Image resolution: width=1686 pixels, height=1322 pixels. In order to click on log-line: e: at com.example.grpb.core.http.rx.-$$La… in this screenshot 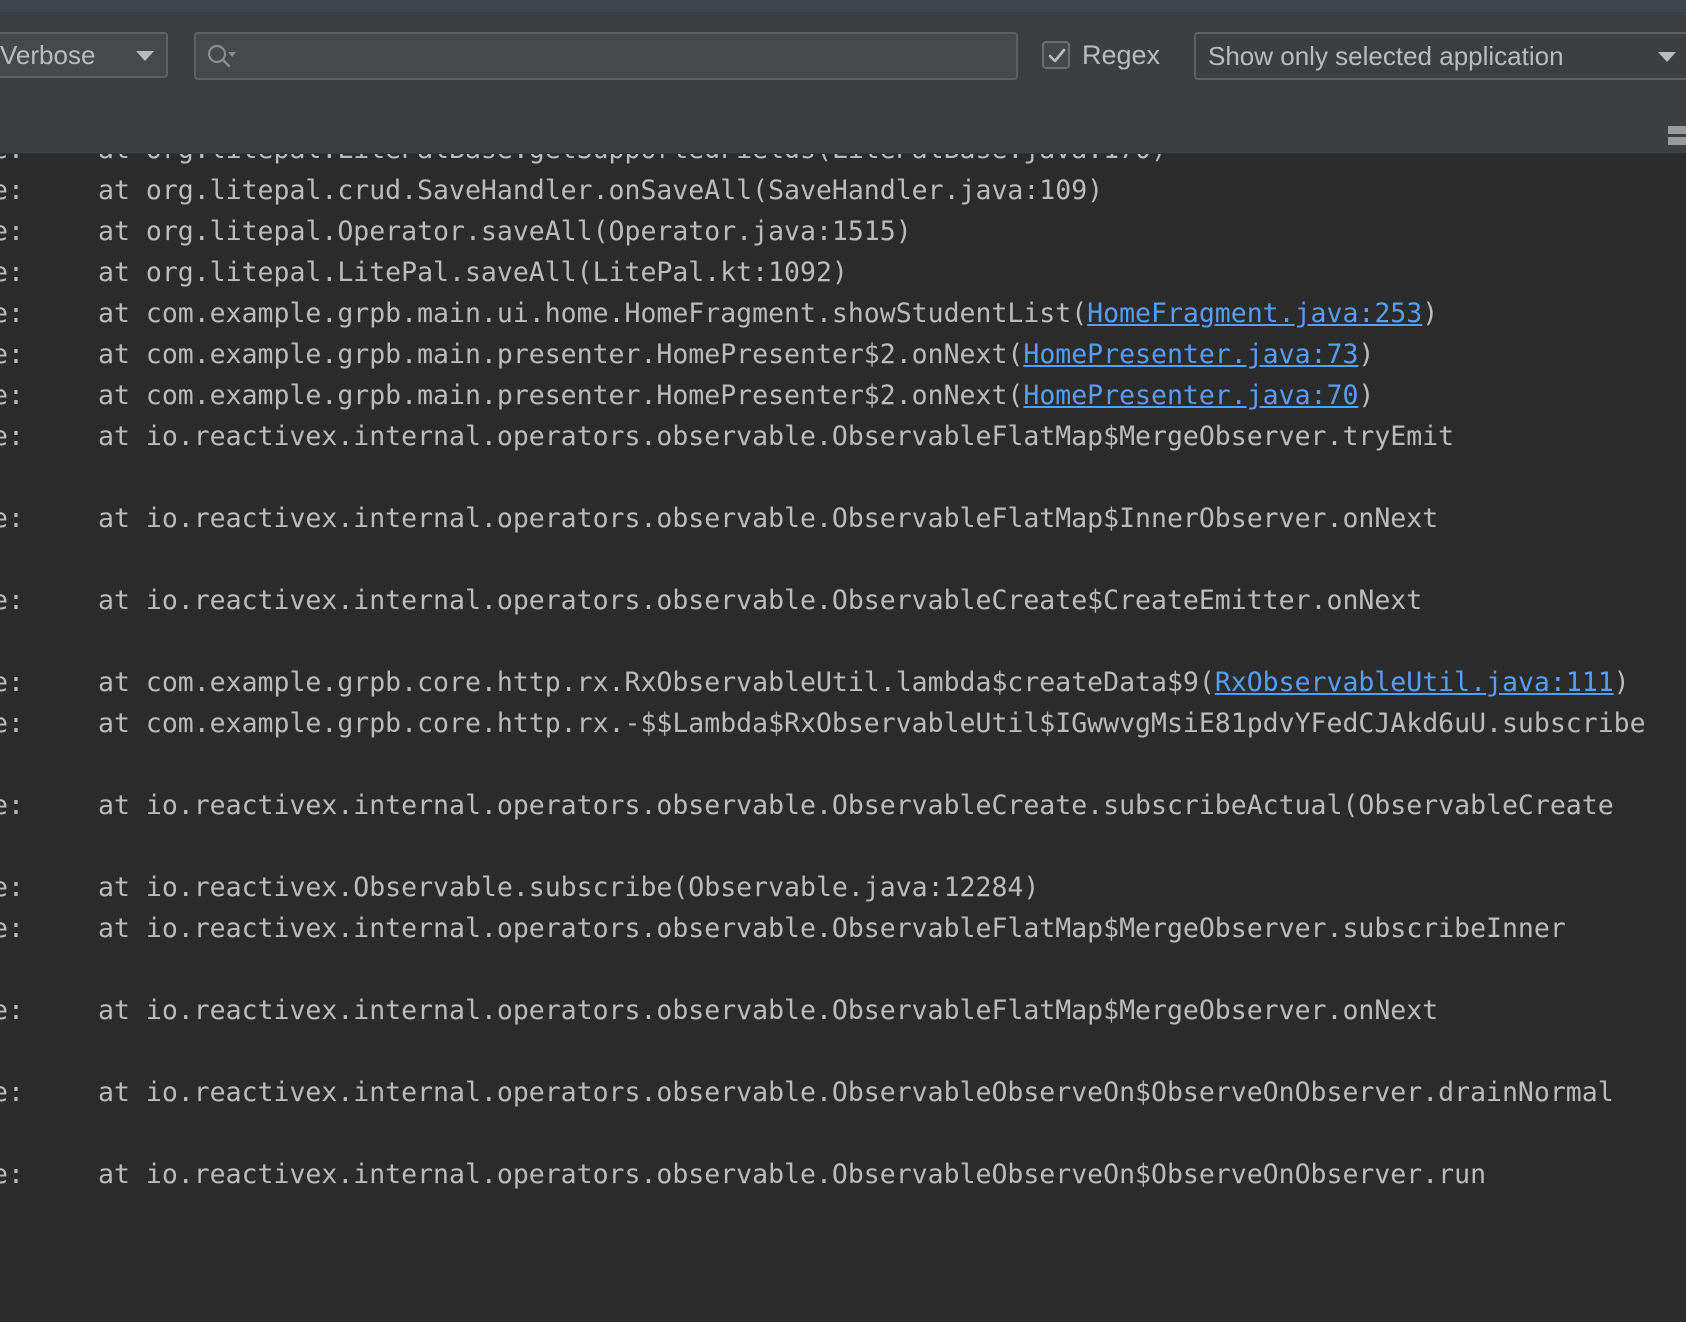, I will do `click(843, 724)`.